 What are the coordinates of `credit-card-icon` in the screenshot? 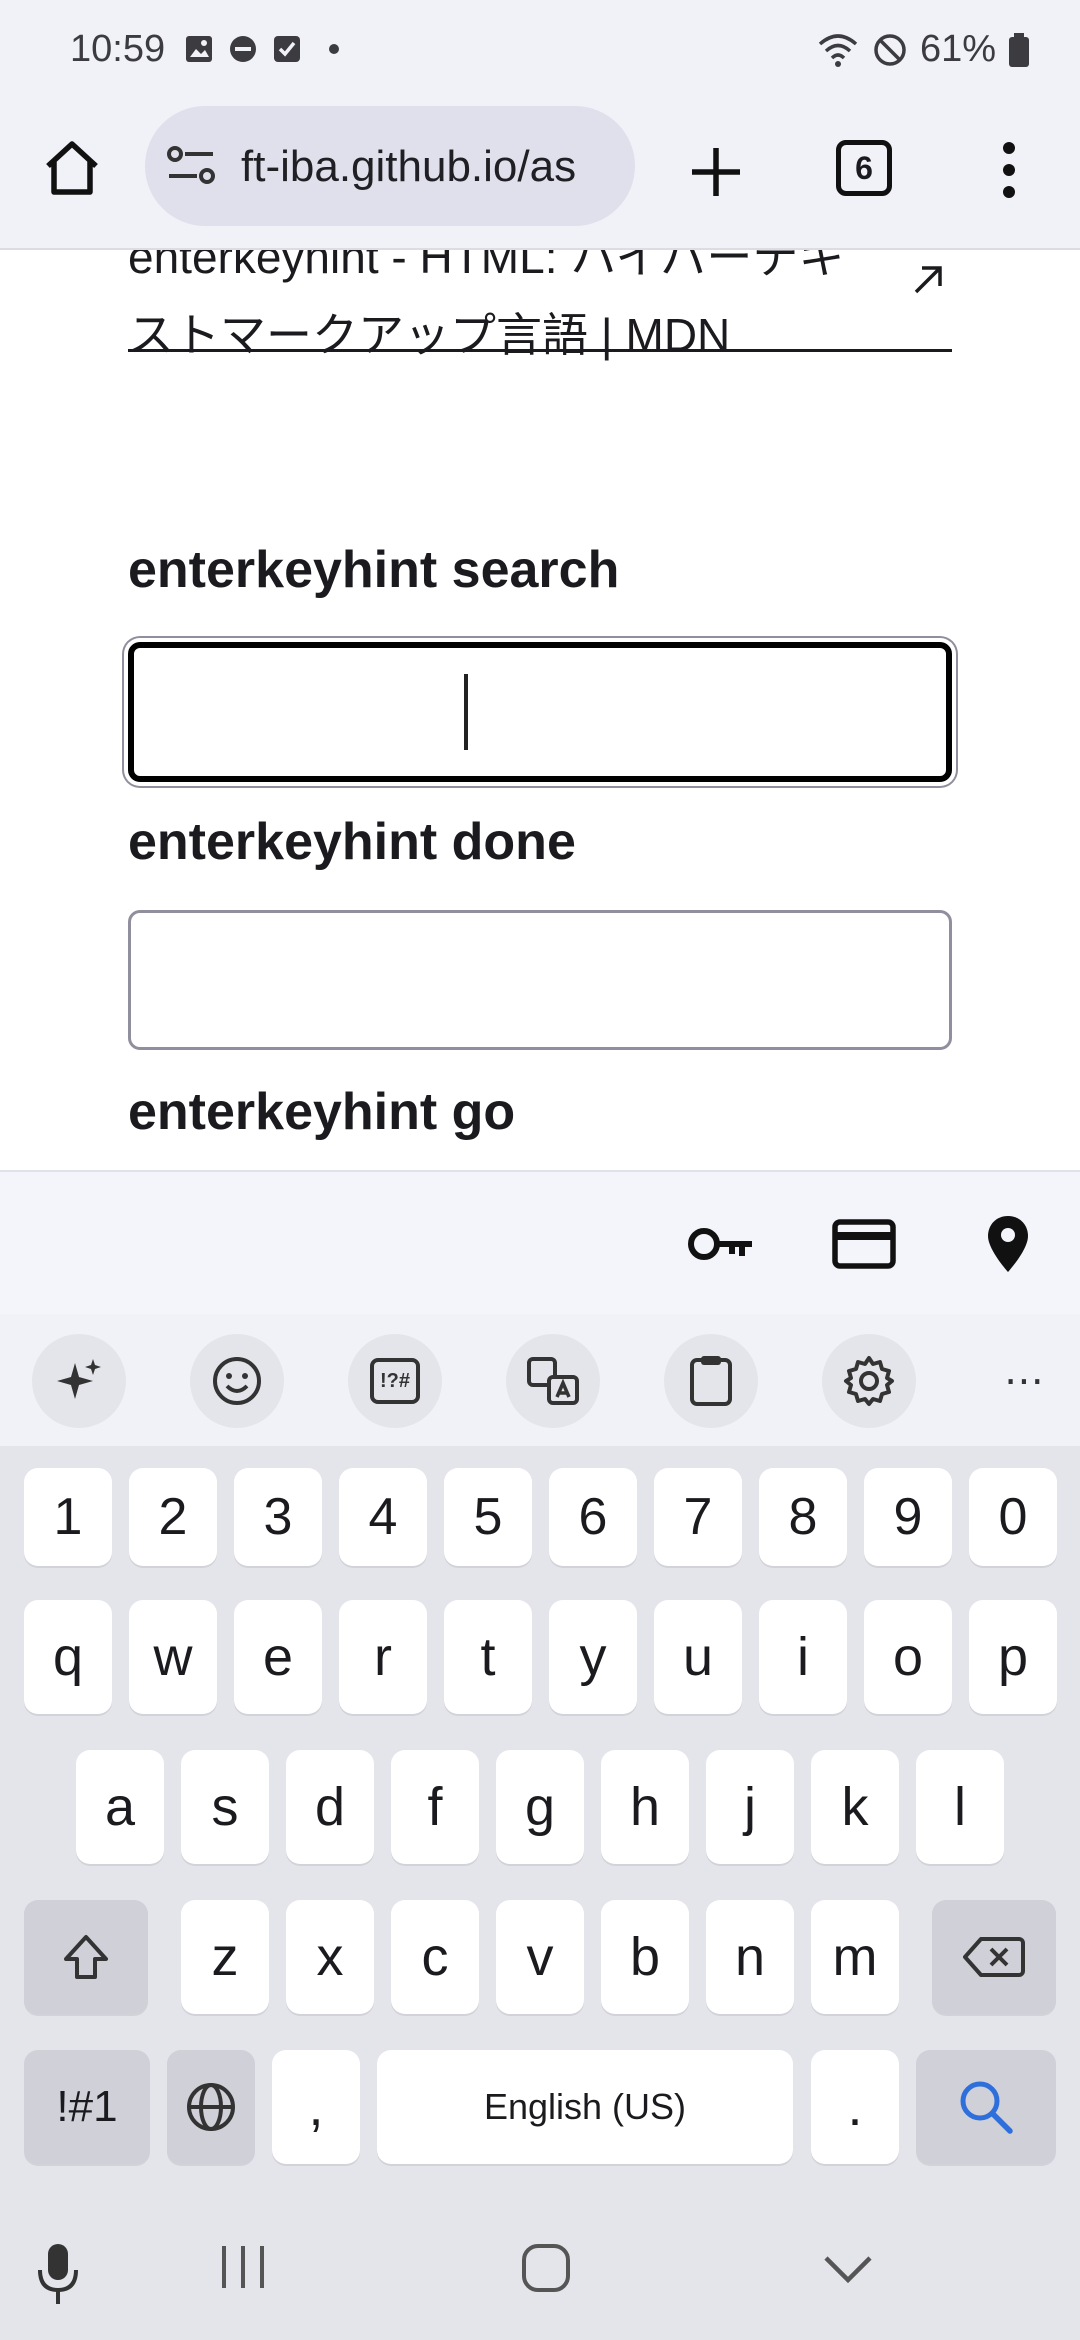 It's located at (864, 1244).